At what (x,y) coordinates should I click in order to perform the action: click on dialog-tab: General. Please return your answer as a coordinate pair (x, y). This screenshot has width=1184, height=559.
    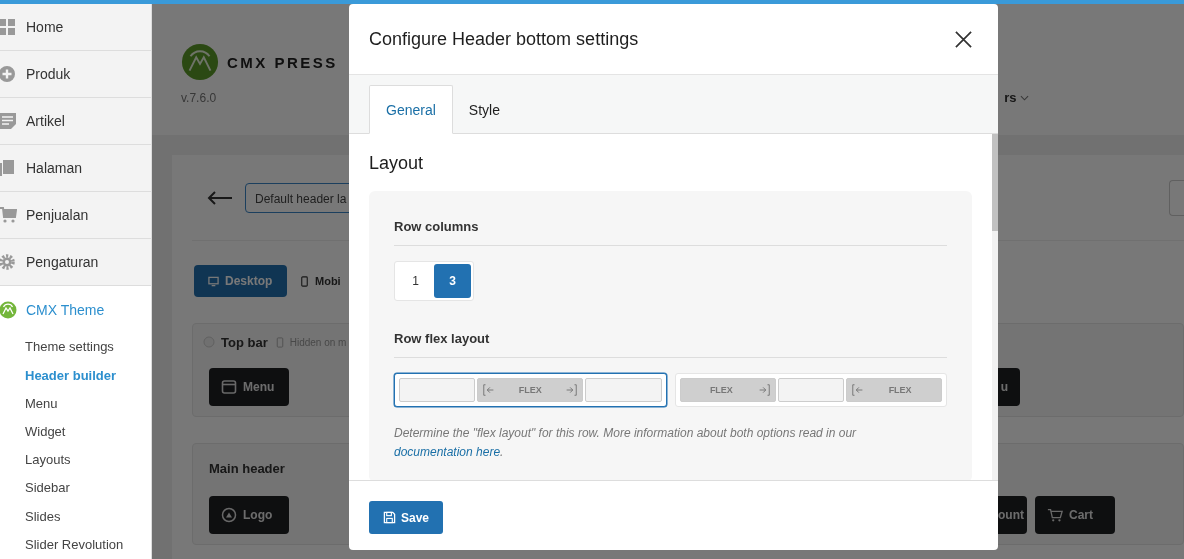
    Looking at the image, I should click on (411, 109).